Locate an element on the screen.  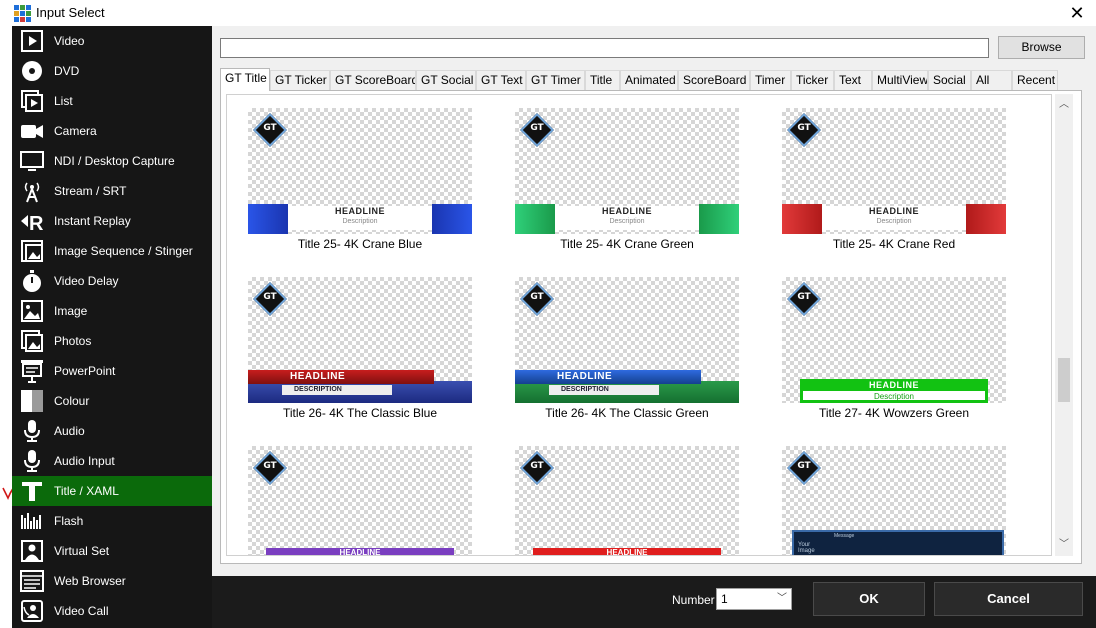
sidebar-item-list: List is located at coordinates (112, 101).